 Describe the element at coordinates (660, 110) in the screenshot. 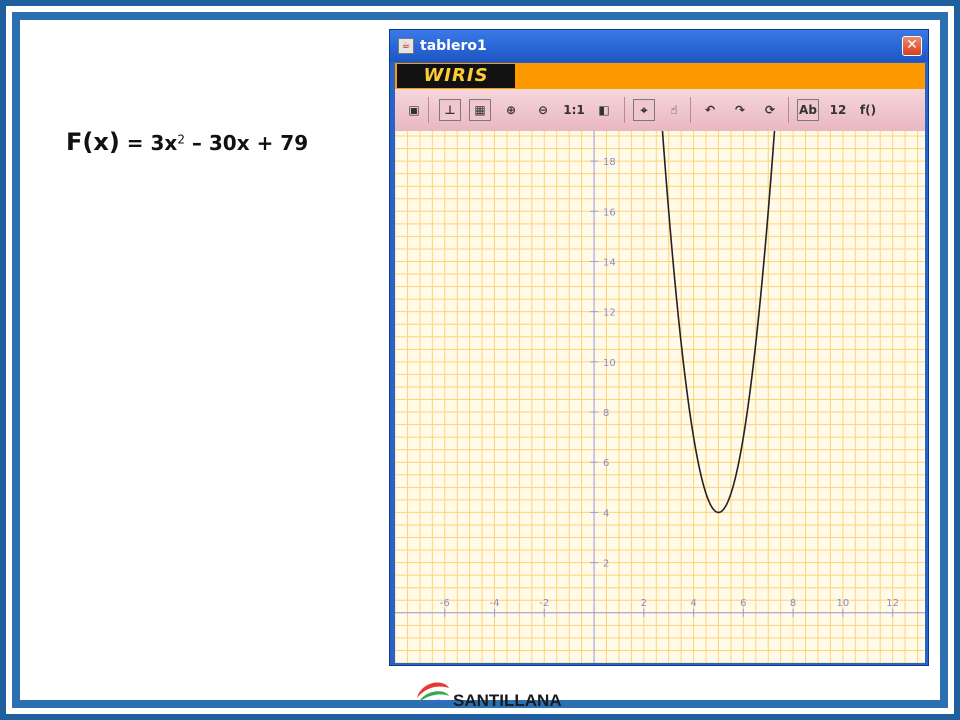

I see `toolbar: ▣ ⊥ ▦ ⊕ ⊖ 1:1 ◧ ⌖ ☝ ↶ ↷ ⟳ Ab 12 f()` at that location.